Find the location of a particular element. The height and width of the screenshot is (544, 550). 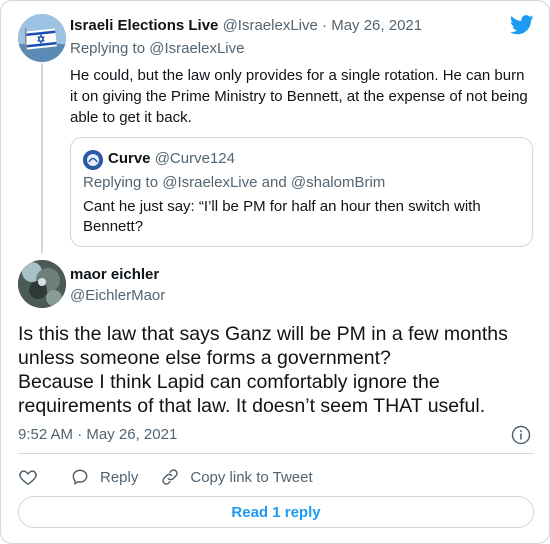

quoted-tweet-header: Curve @Curve124 is located at coordinates (171, 158).